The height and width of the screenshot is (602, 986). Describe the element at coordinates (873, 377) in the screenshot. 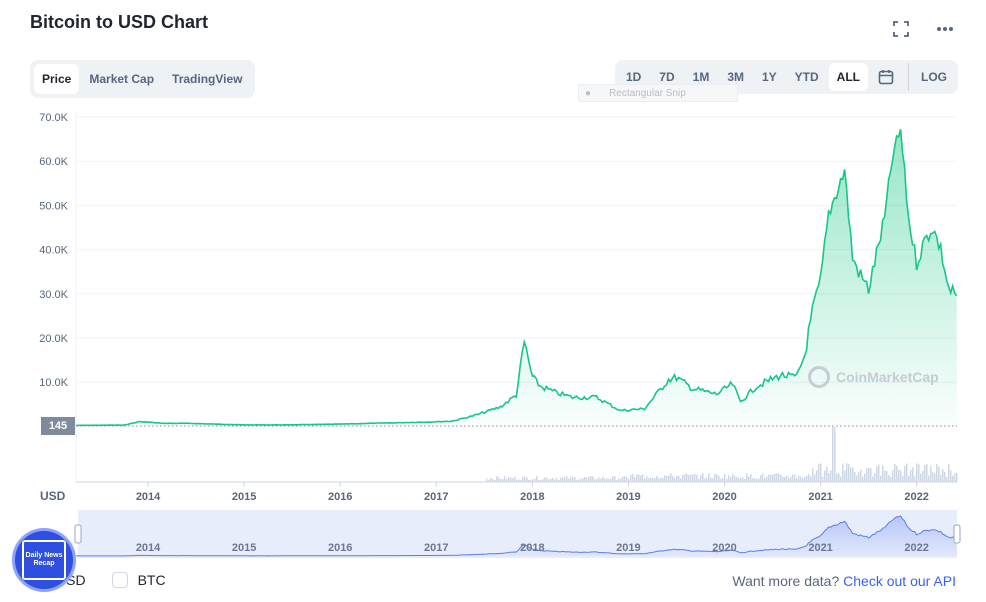

I see `coinmarketcap-watermark: CoinMarketCap` at that location.